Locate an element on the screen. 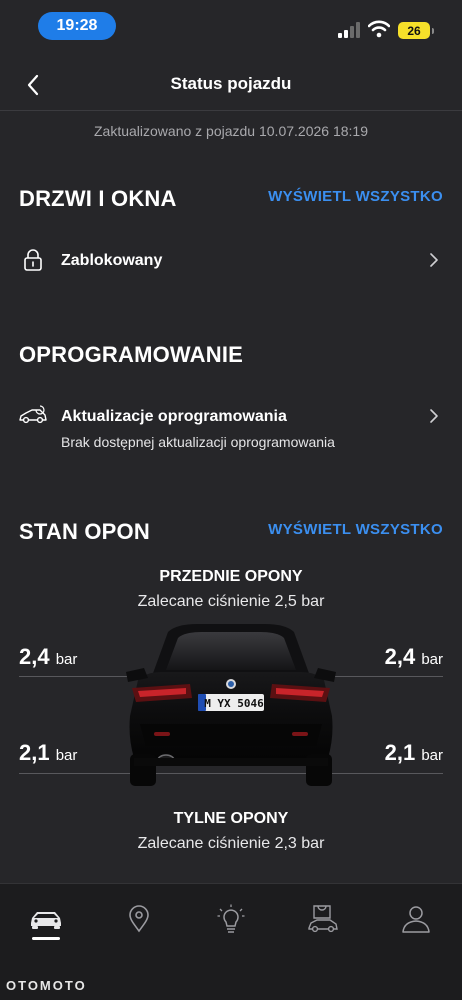 The height and width of the screenshot is (1000, 462). shop-car-icon is located at coordinates (323, 919).